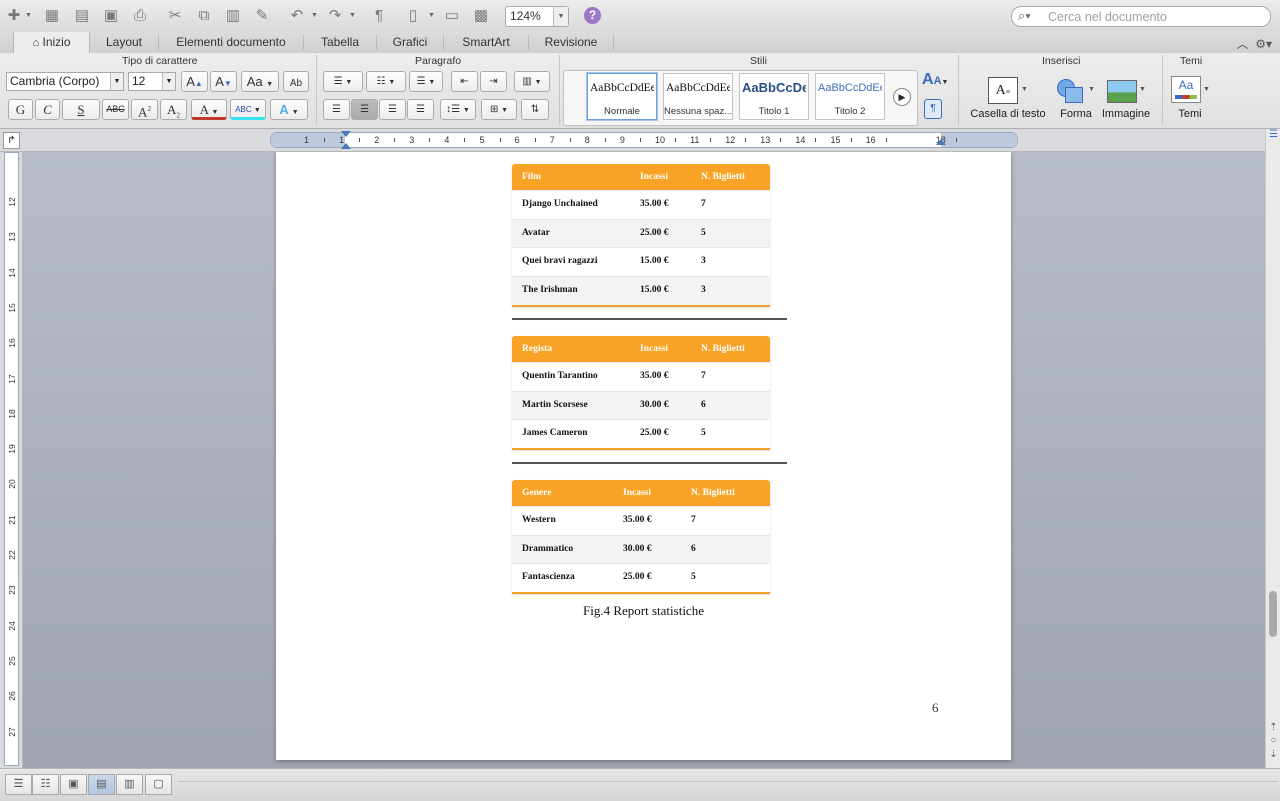 This screenshot has height=801, width=1280. What do you see at coordinates (73, 784) in the screenshot?
I see `view-publishing-button: ▣` at bounding box center [73, 784].